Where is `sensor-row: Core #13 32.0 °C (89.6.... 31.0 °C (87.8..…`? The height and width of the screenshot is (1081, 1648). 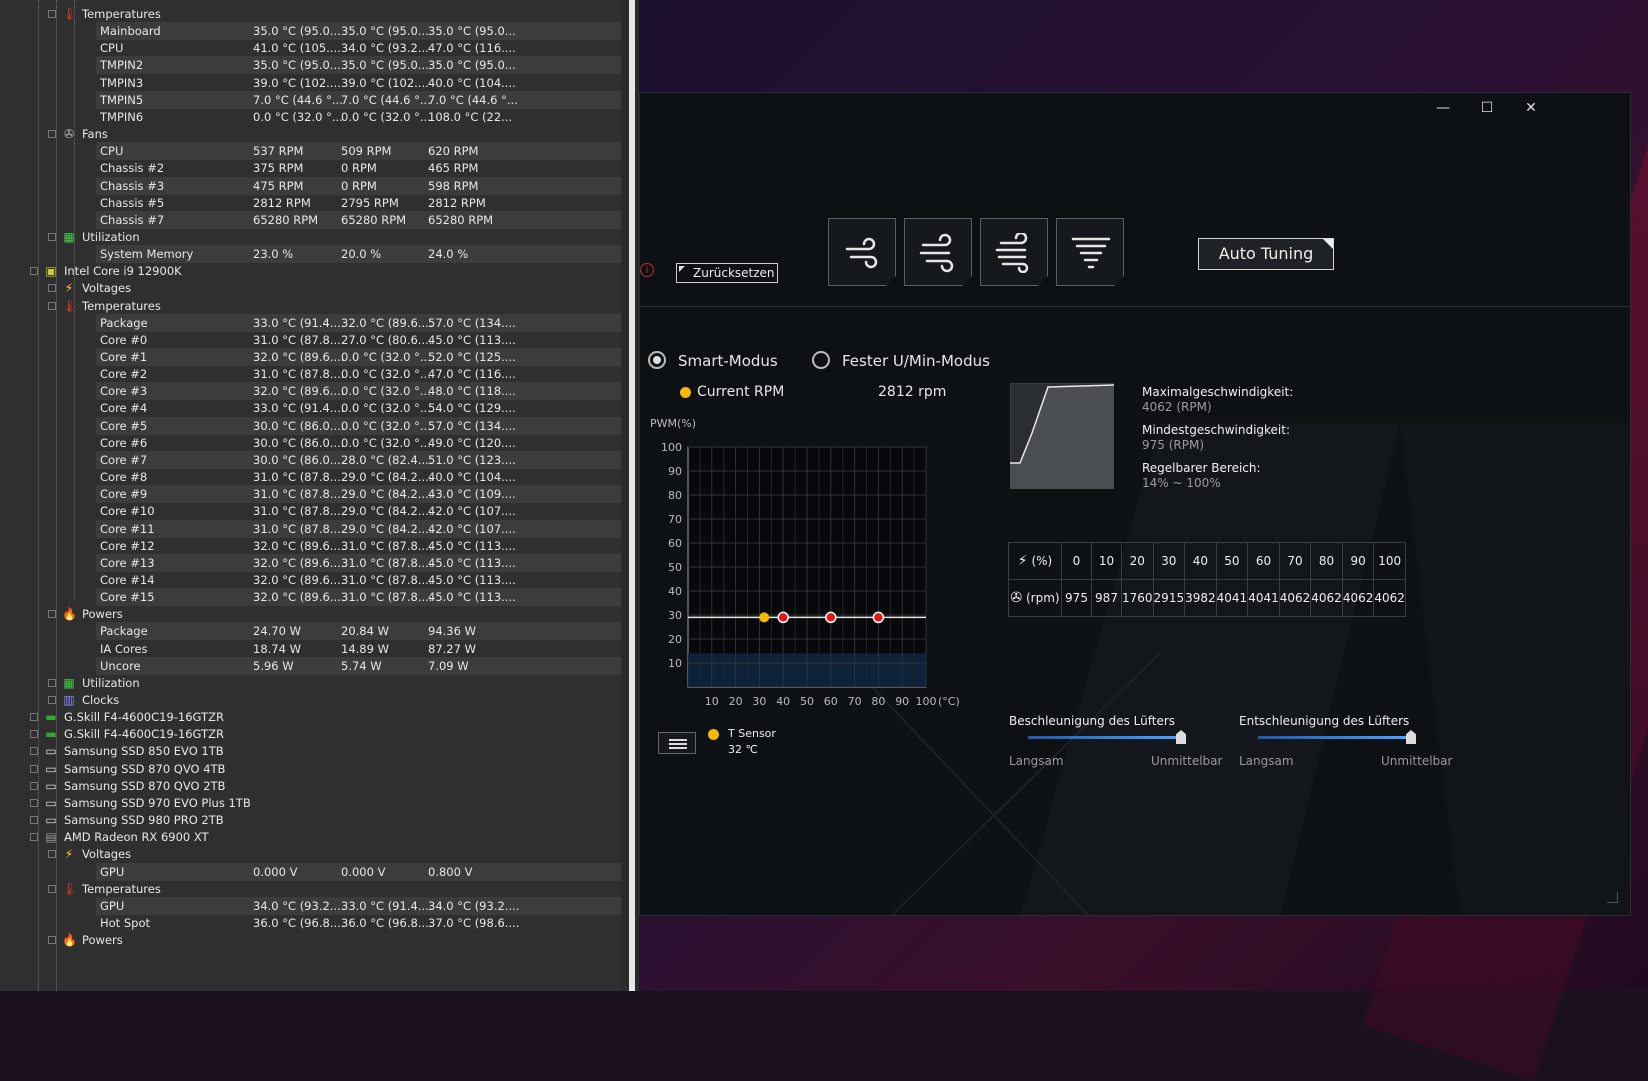 sensor-row: Core #13 32.0 °C (89.6.... 31.0 °C (87.8..… is located at coordinates (358, 562).